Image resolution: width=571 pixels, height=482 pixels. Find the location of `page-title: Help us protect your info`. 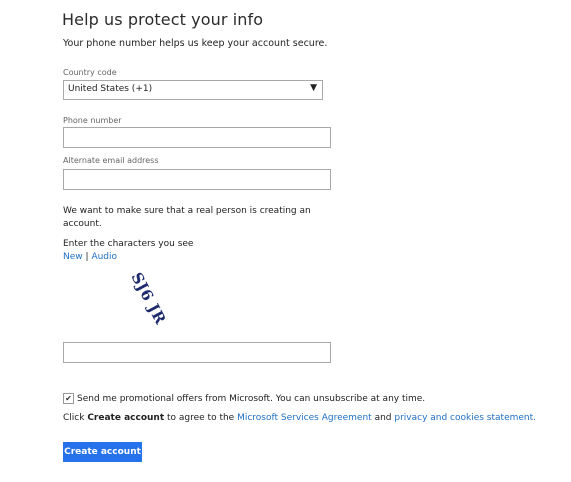

page-title: Help us protect your info is located at coordinates (163, 19).